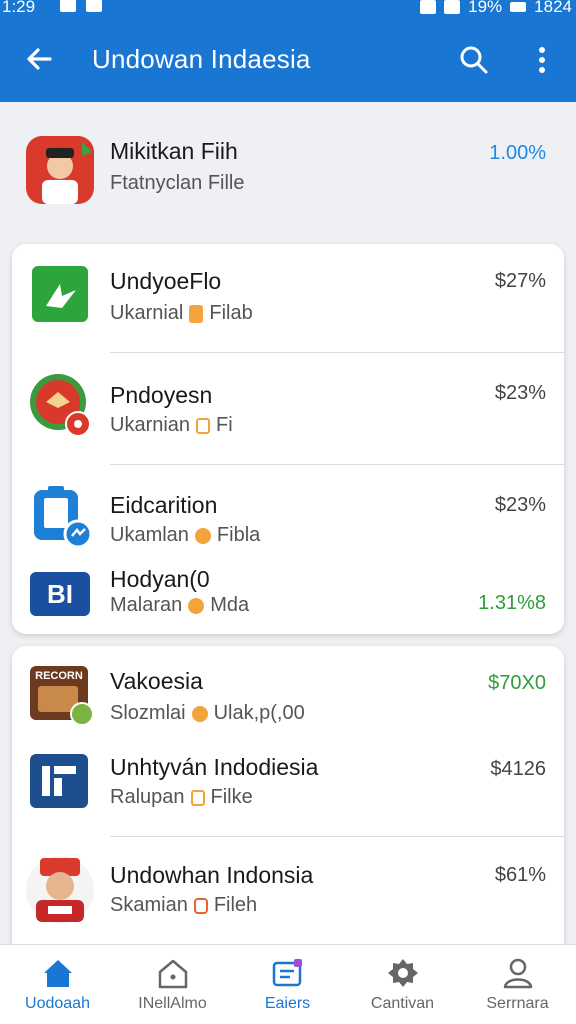 The image size is (576, 1024). I want to click on star-app-icon, so click(60, 294).